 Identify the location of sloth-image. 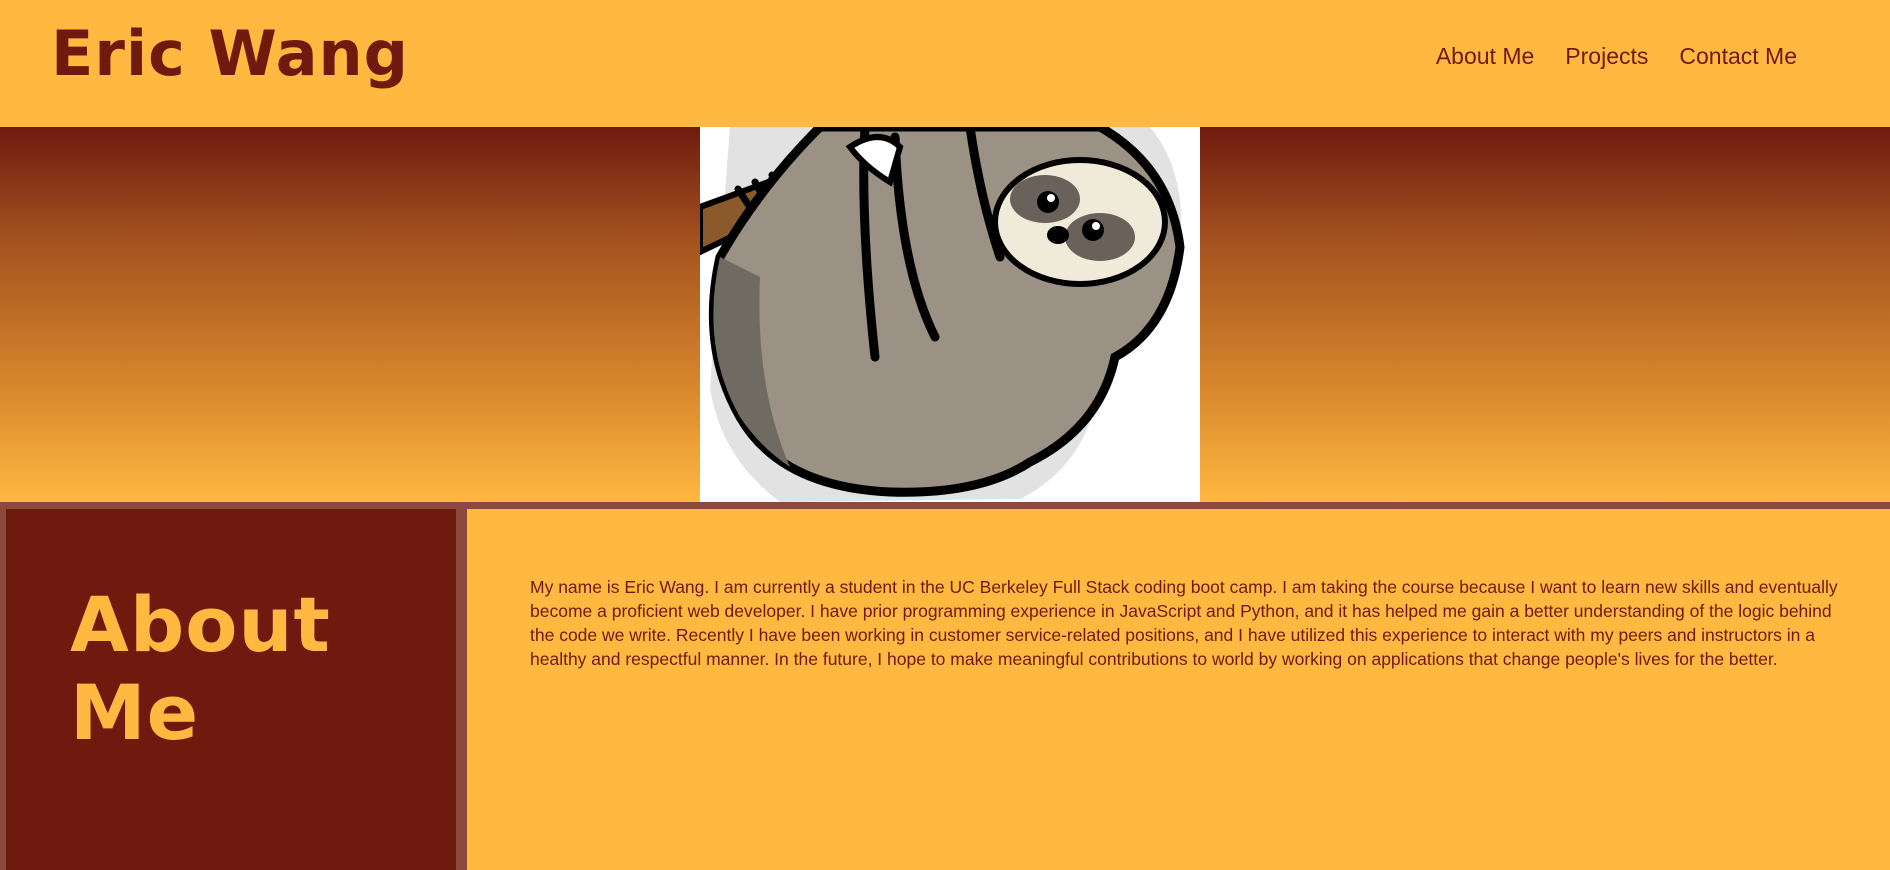
(950, 314).